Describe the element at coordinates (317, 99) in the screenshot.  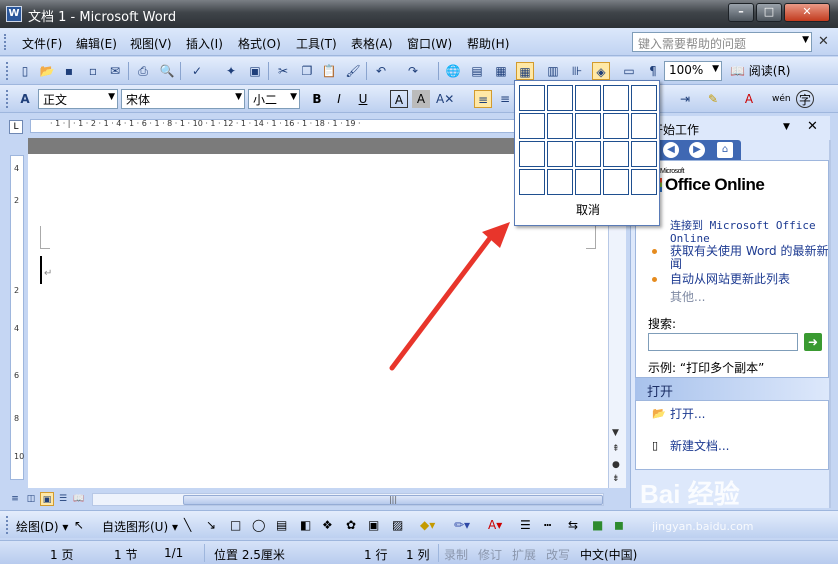
I see `bold-button: B` at that location.